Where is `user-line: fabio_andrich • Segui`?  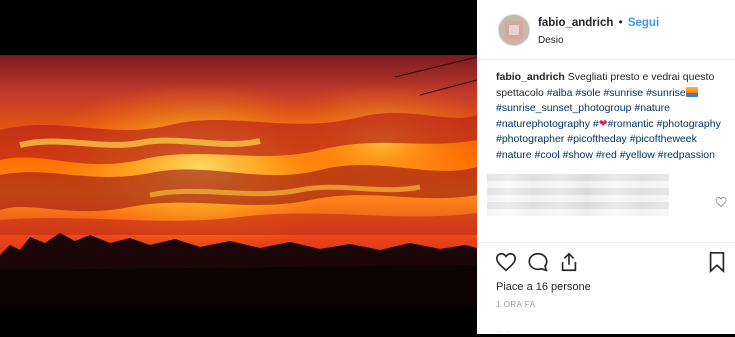 user-line: fabio_andrich • Segui is located at coordinates (598, 23).